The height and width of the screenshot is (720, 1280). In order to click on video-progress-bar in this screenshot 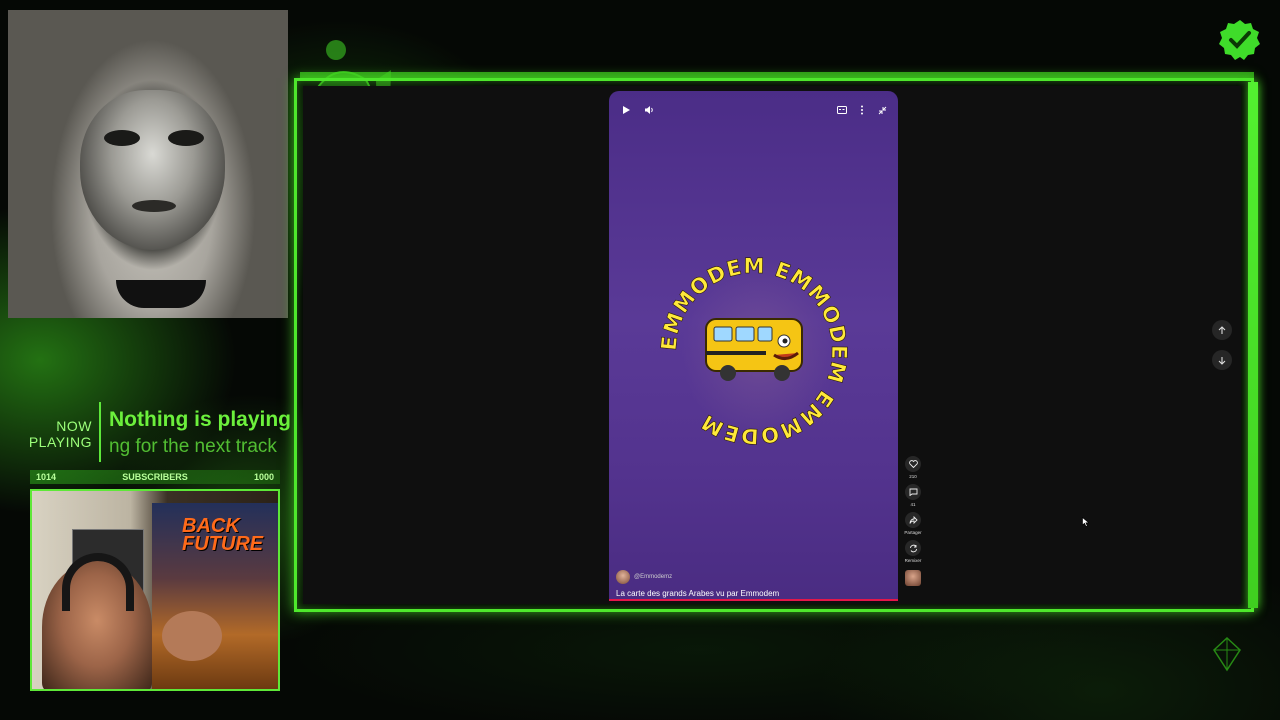, I will do `click(753, 600)`.